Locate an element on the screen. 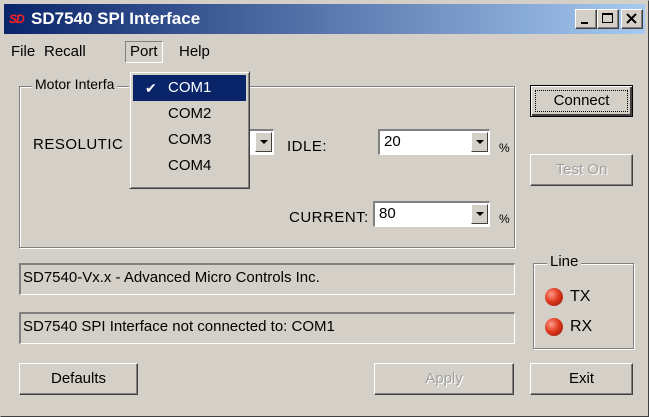 The image size is (649, 417). connect-button-label: Connect is located at coordinates (581, 101).